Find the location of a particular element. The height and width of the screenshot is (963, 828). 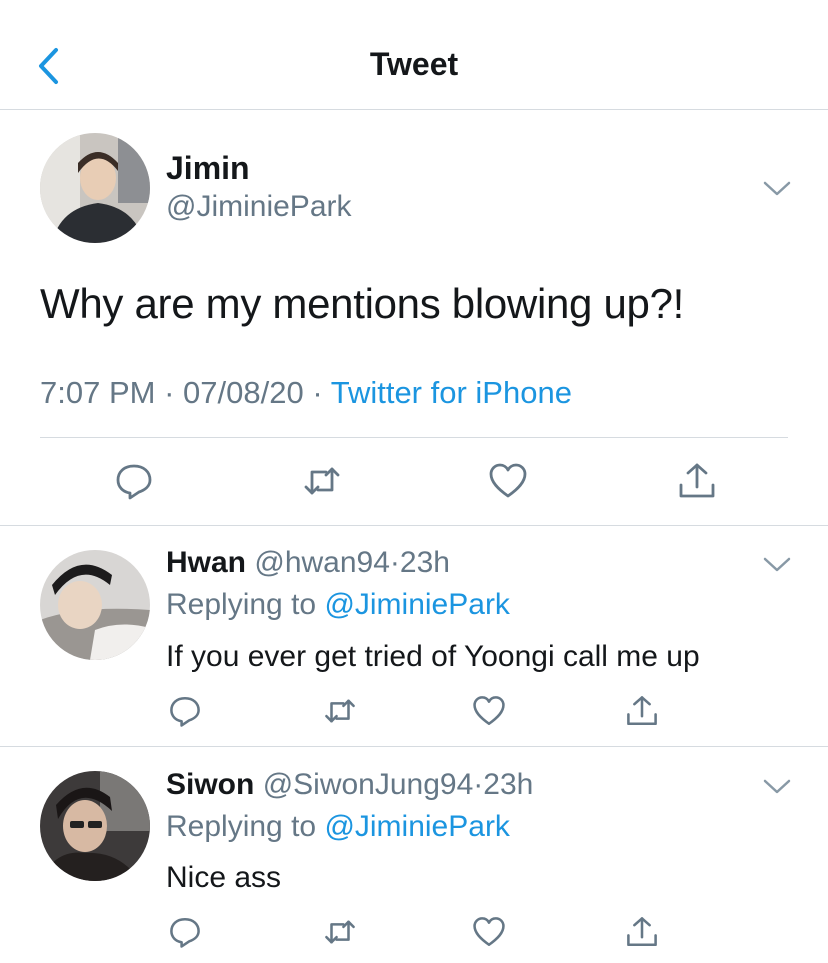

page-title: Tweet is located at coordinates (414, 64).